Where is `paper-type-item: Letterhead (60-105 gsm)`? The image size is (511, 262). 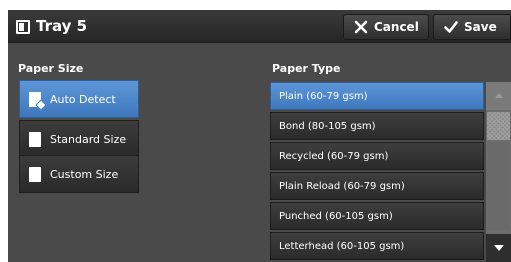 paper-type-item: Letterhead (60-105 gsm) is located at coordinates (377, 246).